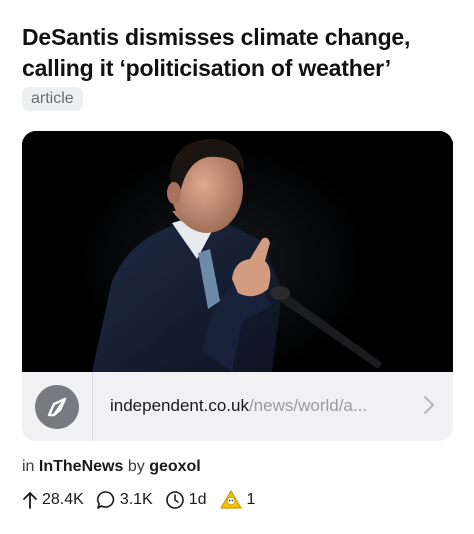 The height and width of the screenshot is (534, 474). I want to click on chevron-right-icon, so click(429, 405).